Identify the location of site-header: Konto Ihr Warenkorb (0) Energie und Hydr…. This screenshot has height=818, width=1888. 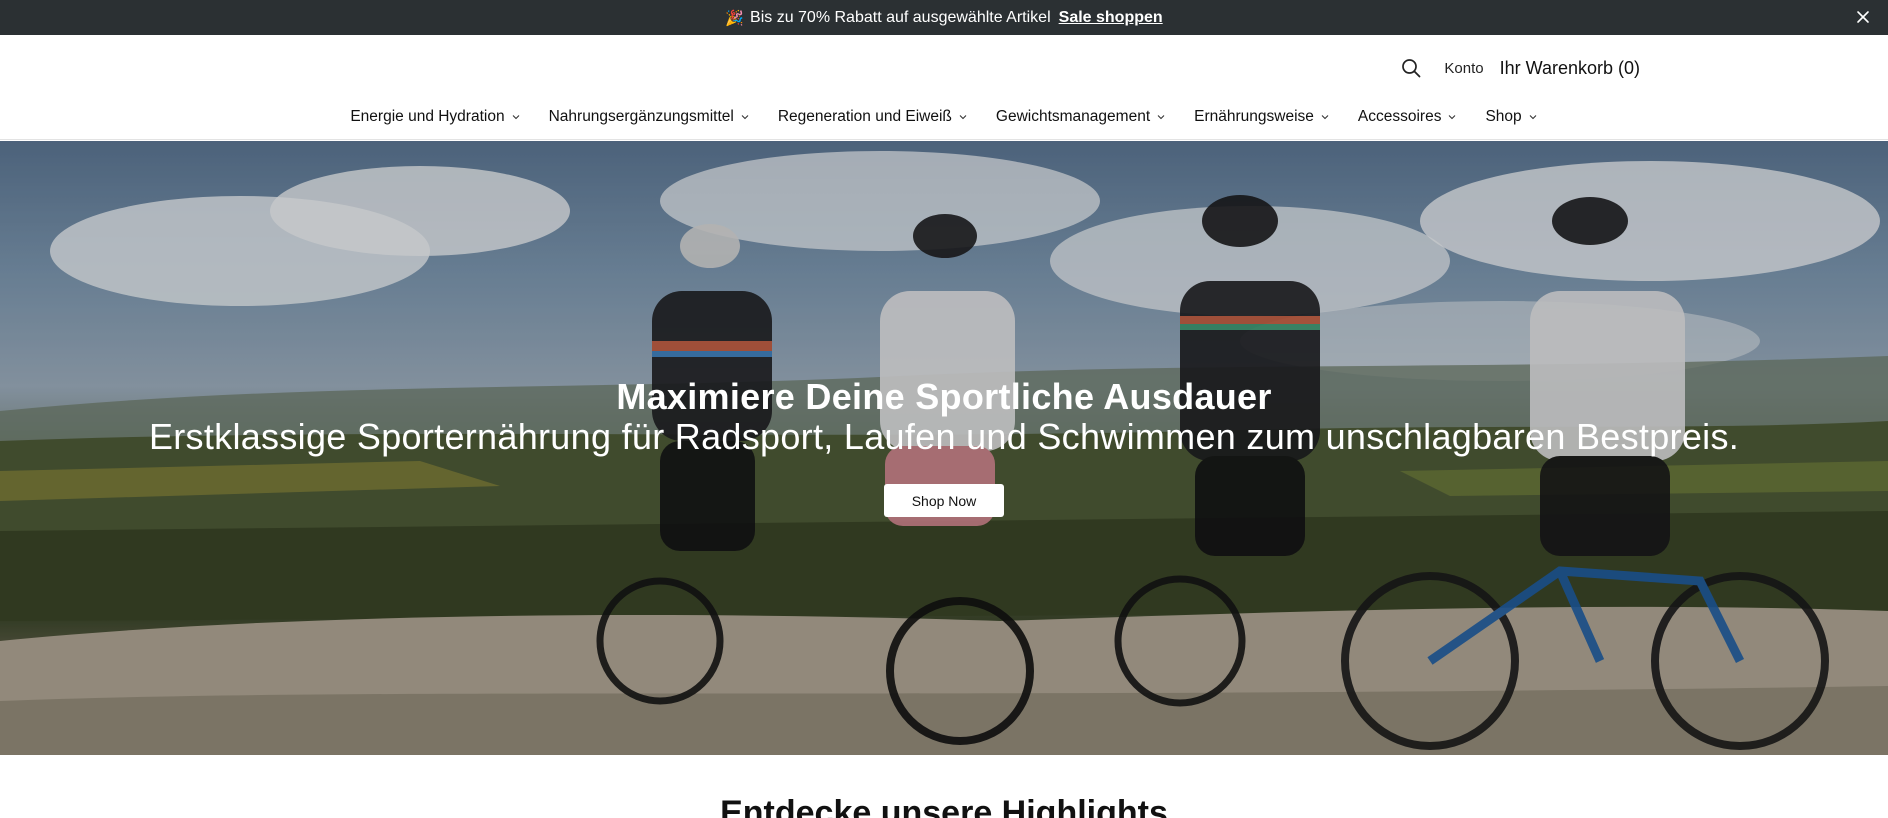
(944, 87).